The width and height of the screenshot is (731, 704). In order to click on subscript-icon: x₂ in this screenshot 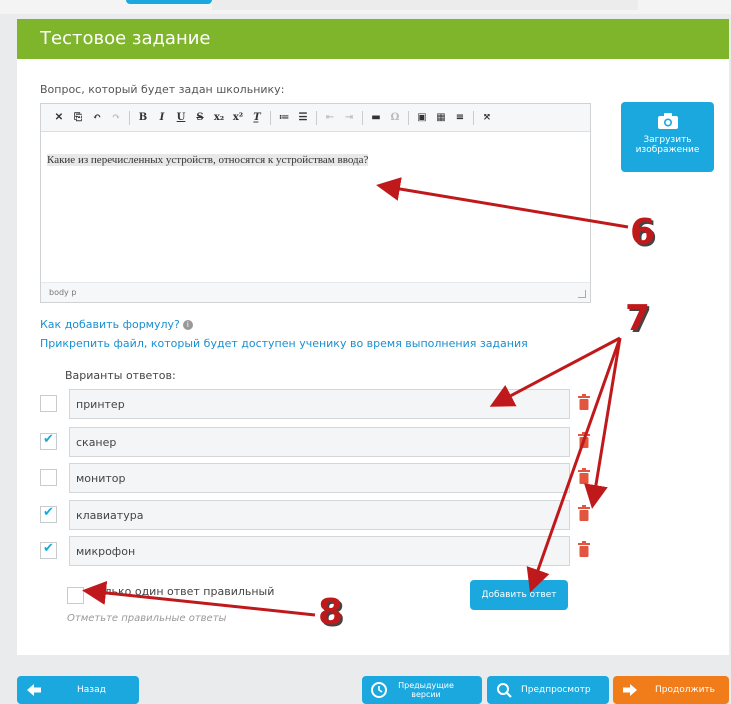, I will do `click(219, 118)`.